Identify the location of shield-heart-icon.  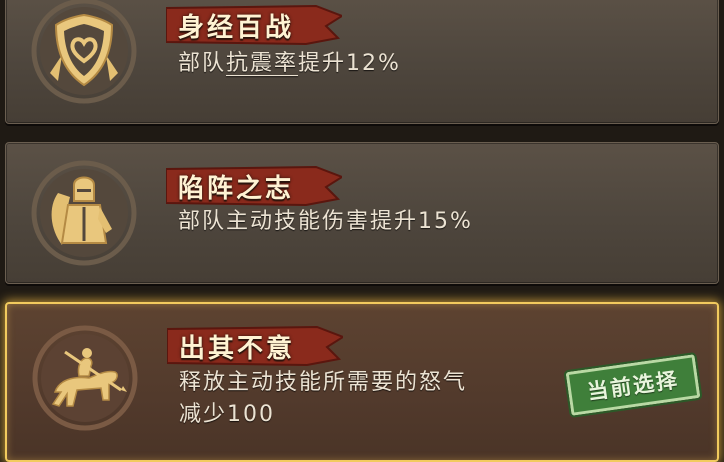
(84, 53).